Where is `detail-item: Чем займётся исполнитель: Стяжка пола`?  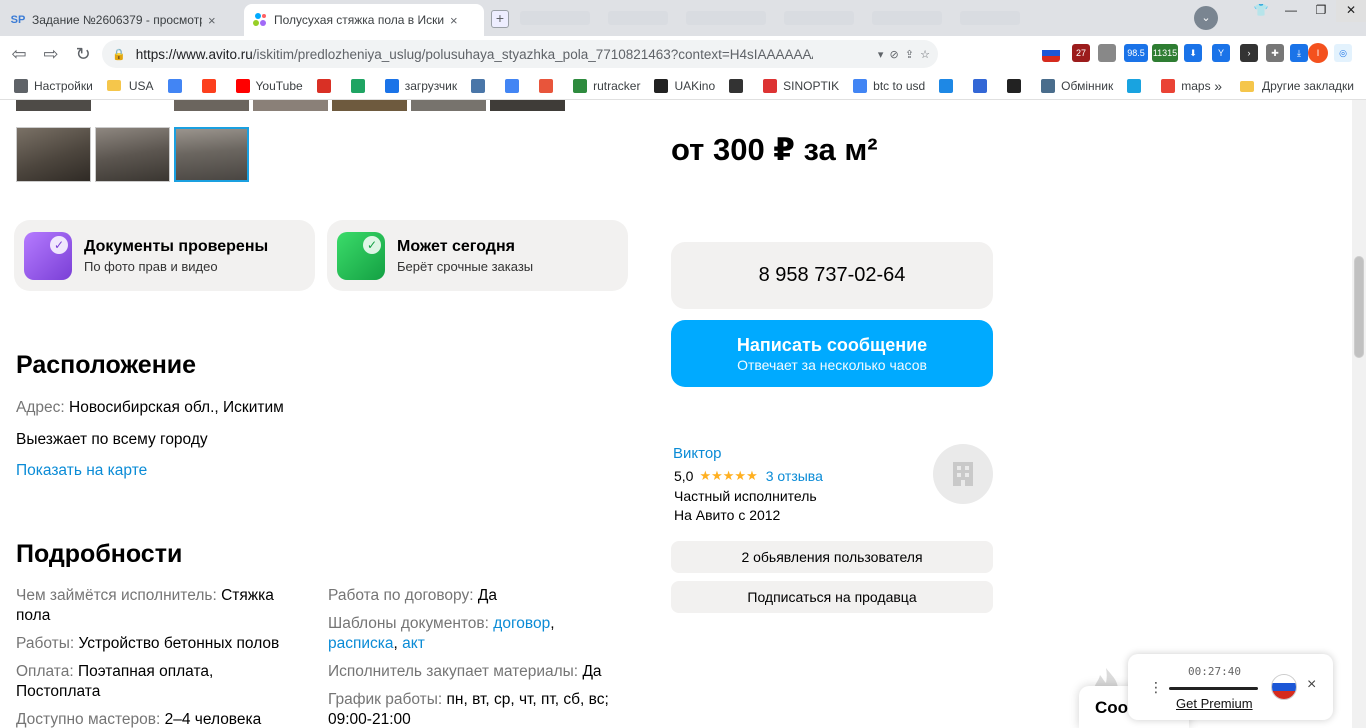 detail-item: Чем займётся исполнитель: Стяжка пола is located at coordinates (163, 606).